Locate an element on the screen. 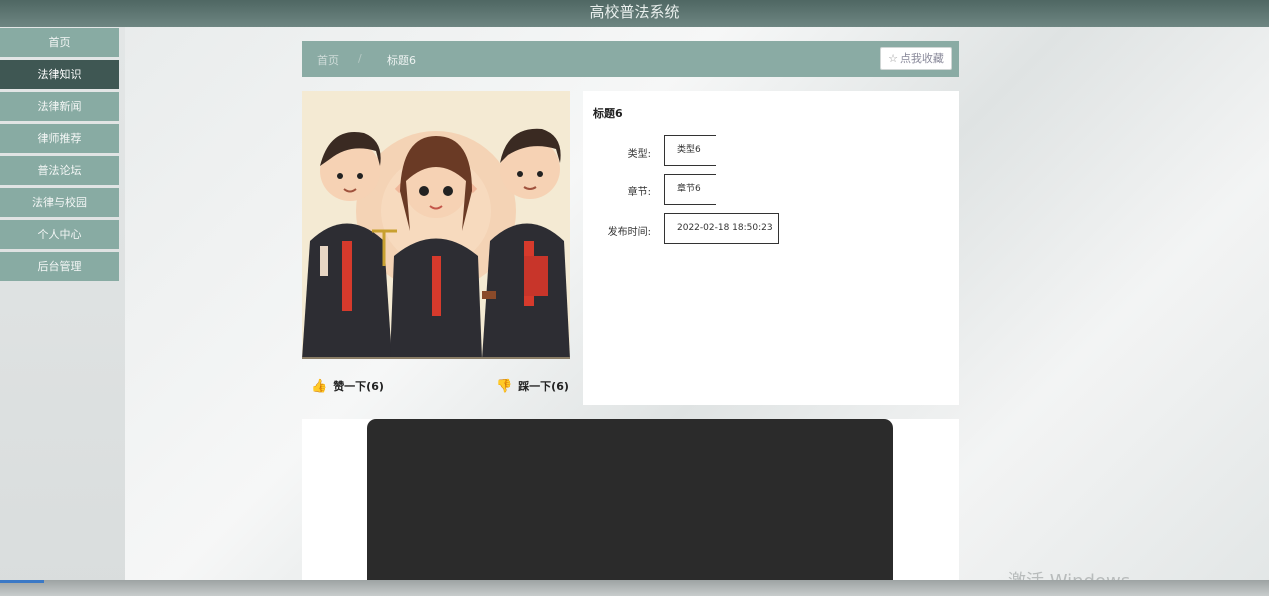  sidebar-item-admin: 后台管理 is located at coordinates (59, 266).